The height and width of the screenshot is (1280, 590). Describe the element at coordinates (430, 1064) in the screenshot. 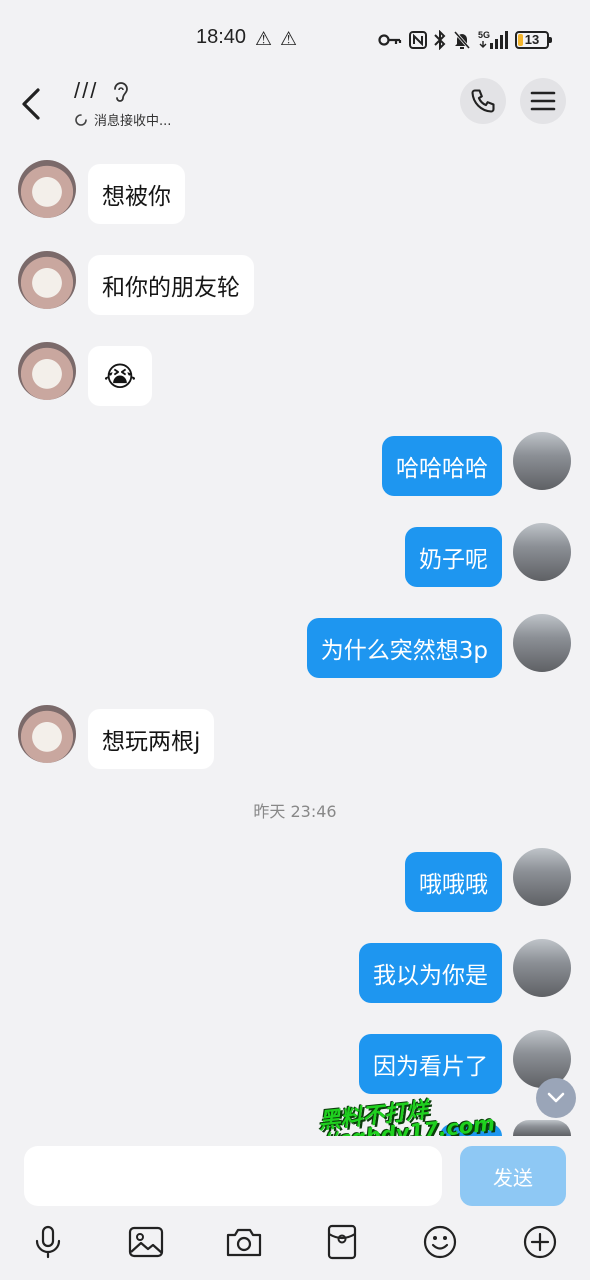

I see `outgoing-message: 因为看片了` at that location.